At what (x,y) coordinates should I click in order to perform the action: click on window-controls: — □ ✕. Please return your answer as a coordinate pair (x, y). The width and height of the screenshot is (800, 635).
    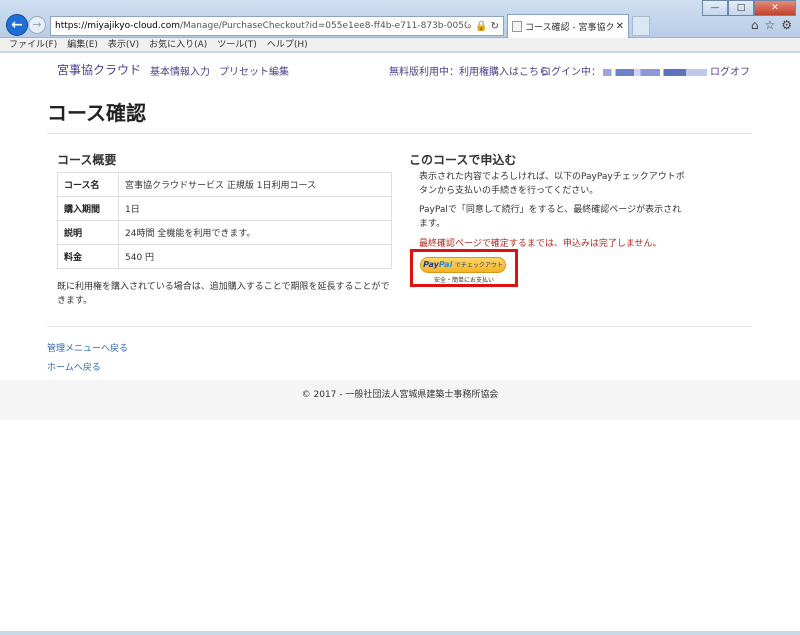
    Looking at the image, I should click on (749, 8).